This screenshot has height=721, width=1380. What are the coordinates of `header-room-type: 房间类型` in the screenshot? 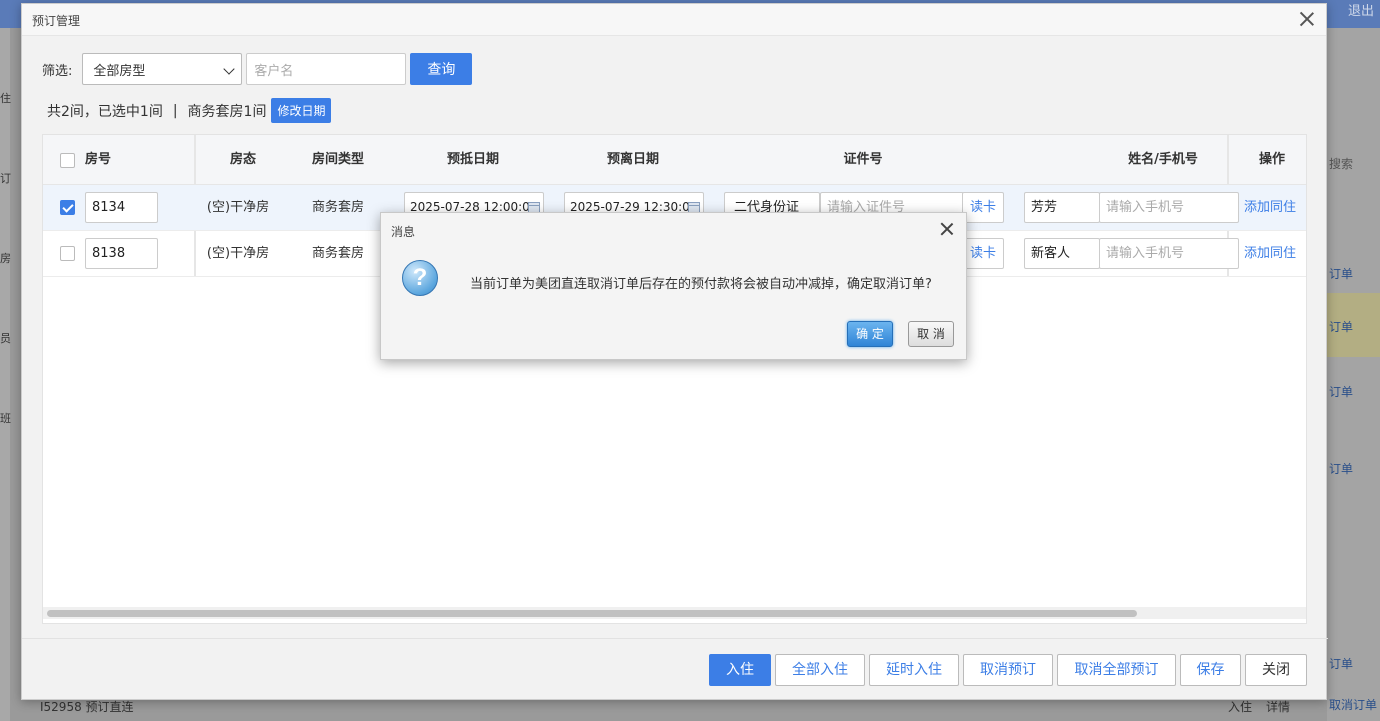 It's located at (337, 159).